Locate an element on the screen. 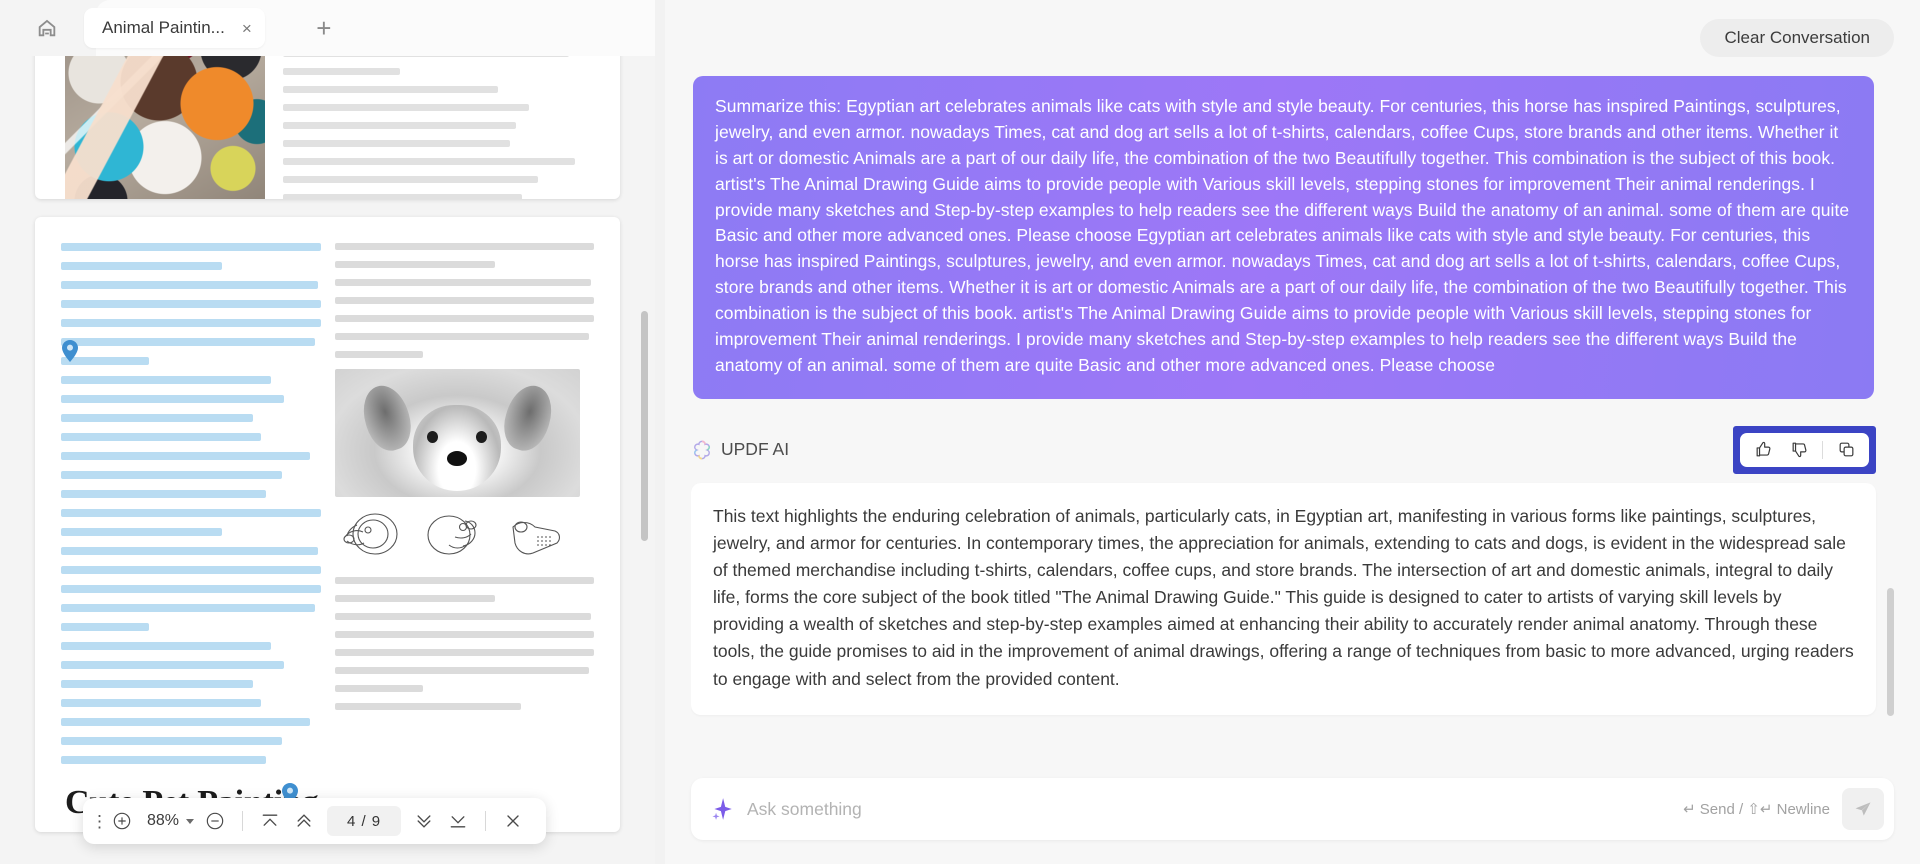 This screenshot has width=1920, height=864. send-hint: ↵ Send / ⇧↵ Newline is located at coordinates (1756, 809).